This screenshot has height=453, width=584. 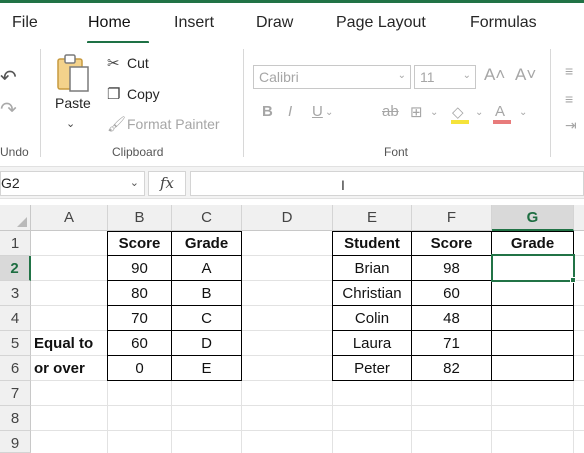 I want to click on tab-file: File, so click(x=25, y=23).